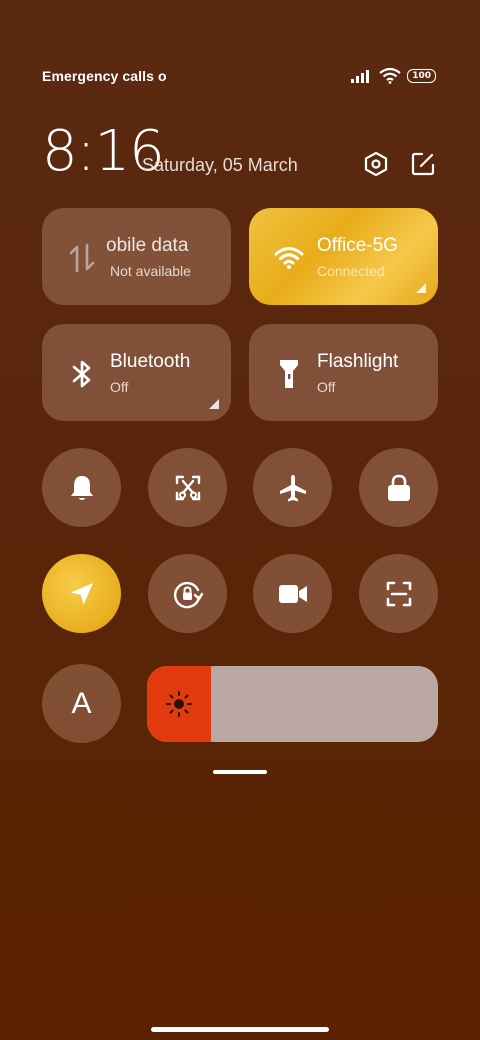  I want to click on video-camera-icon, so click(292, 593).